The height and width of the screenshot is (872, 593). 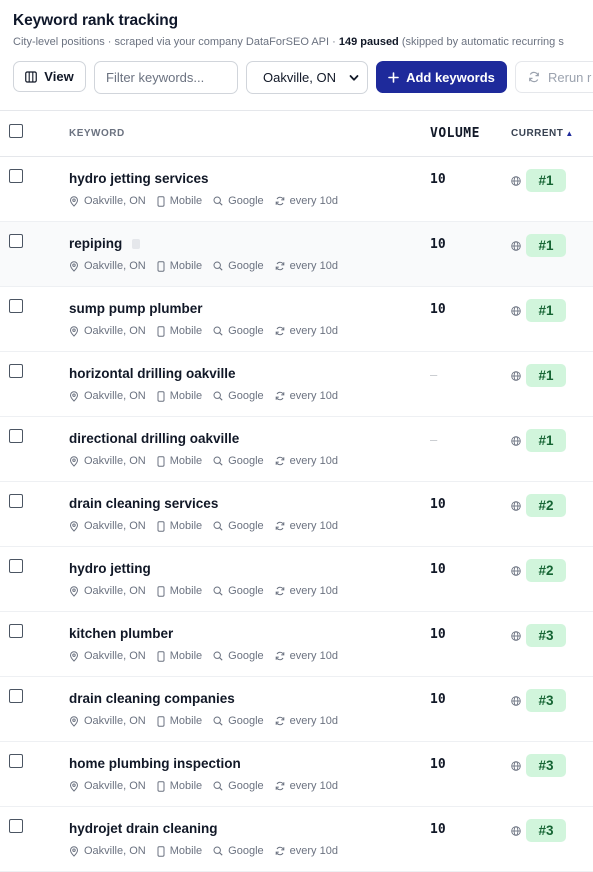 I want to click on keyword-cell: sump pump plumber, so click(x=136, y=308).